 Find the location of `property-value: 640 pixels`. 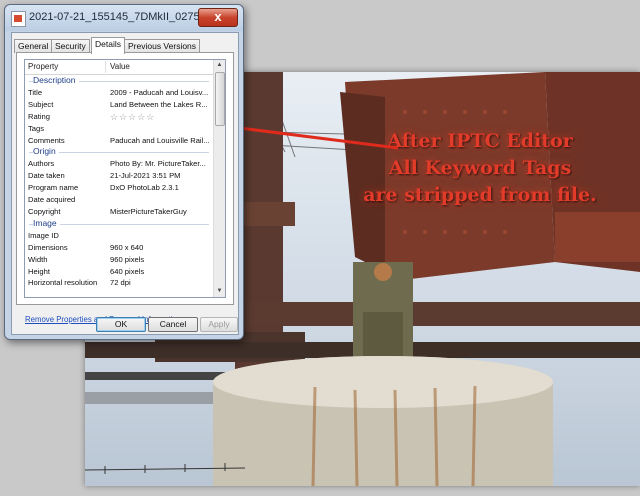

property-value: 640 pixels is located at coordinates (127, 271).